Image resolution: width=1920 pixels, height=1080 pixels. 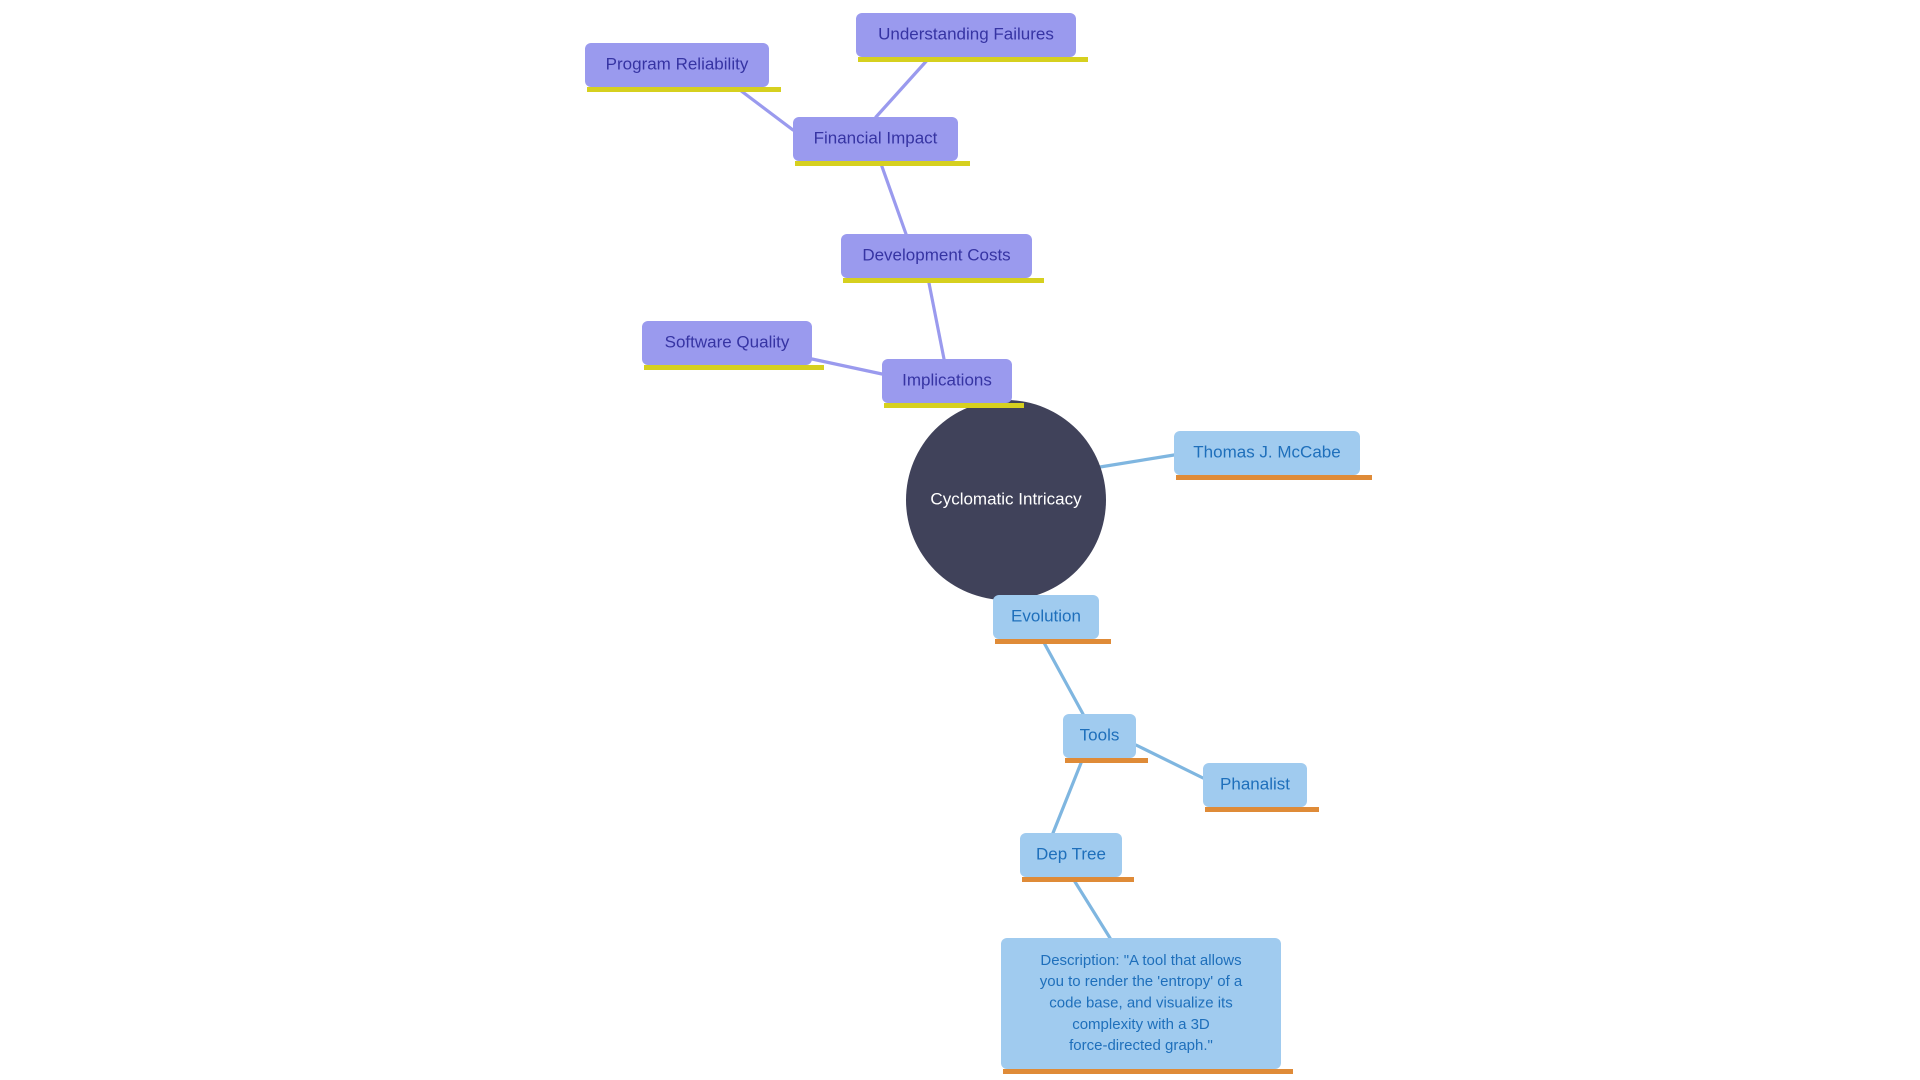 What do you see at coordinates (1046, 615) in the screenshot?
I see `node-label-evolution: Evolution` at bounding box center [1046, 615].